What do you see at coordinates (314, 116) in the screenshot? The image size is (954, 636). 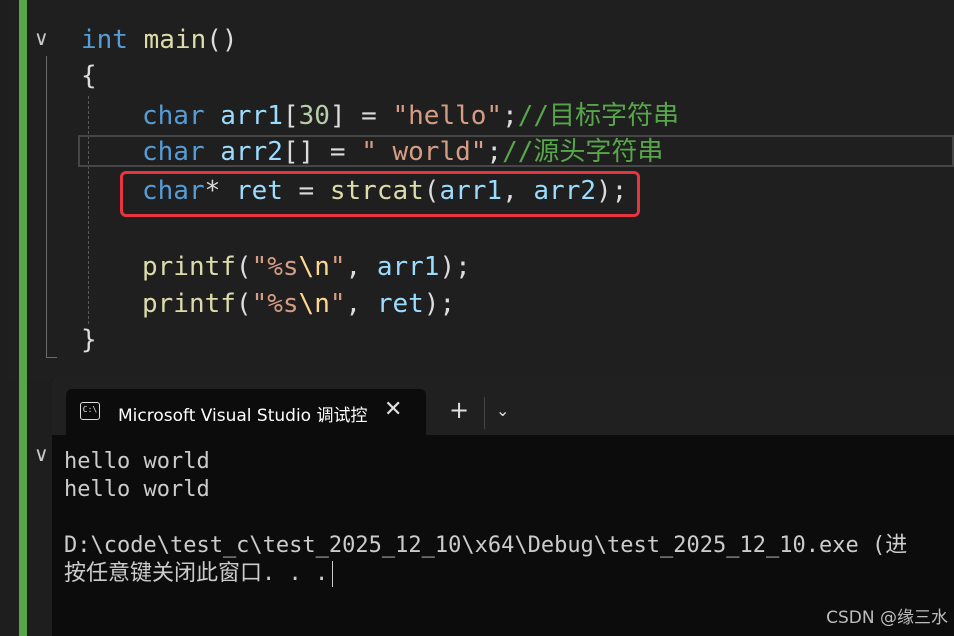 I see `number: 30` at bounding box center [314, 116].